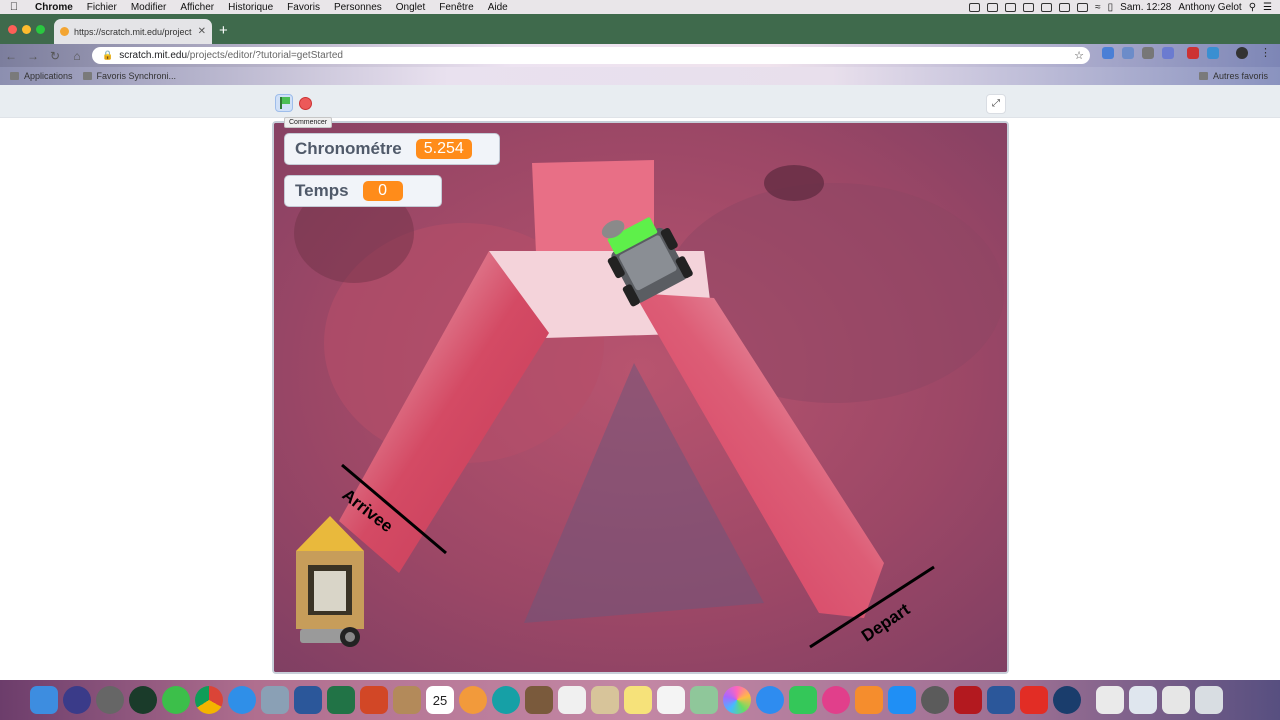  Describe the element at coordinates (374, 700) in the screenshot. I see `powerpoint-icon` at that location.